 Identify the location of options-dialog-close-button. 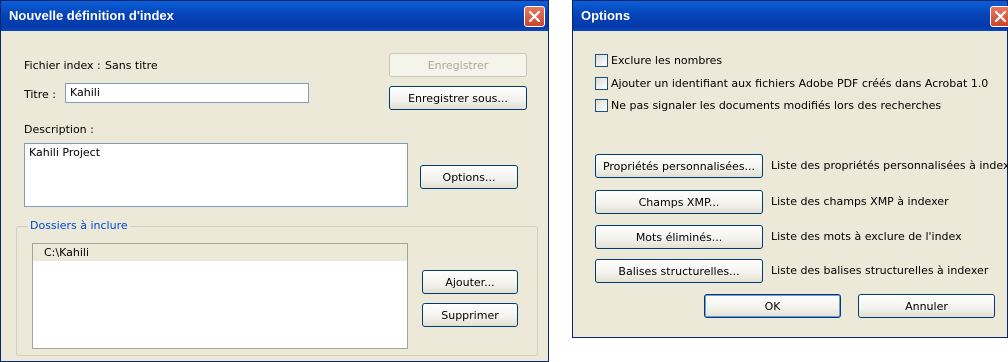
(999, 16).